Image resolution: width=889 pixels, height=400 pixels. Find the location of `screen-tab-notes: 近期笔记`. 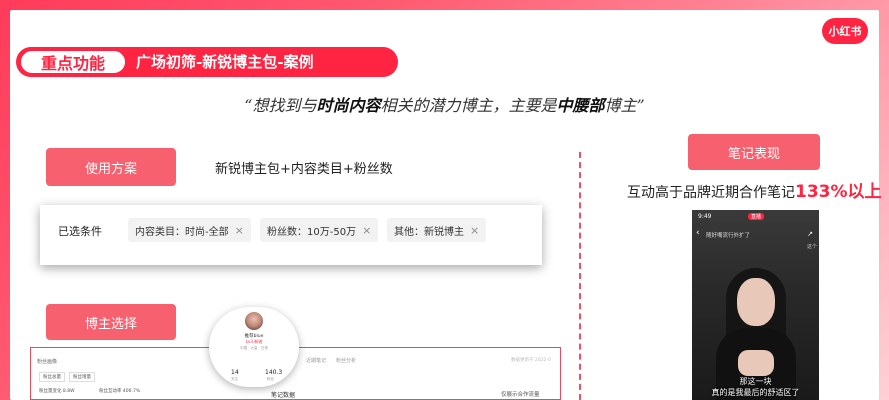

screen-tab-notes: 近期笔记 is located at coordinates (316, 360).